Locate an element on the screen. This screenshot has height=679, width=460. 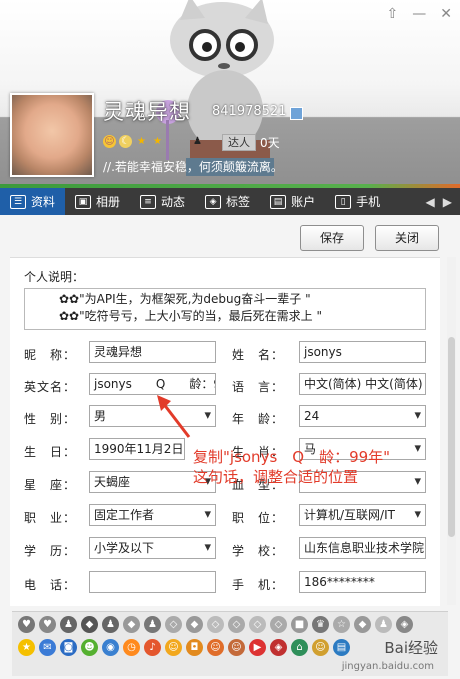
shield-icon: ◘ is located at coordinates (194, 647).